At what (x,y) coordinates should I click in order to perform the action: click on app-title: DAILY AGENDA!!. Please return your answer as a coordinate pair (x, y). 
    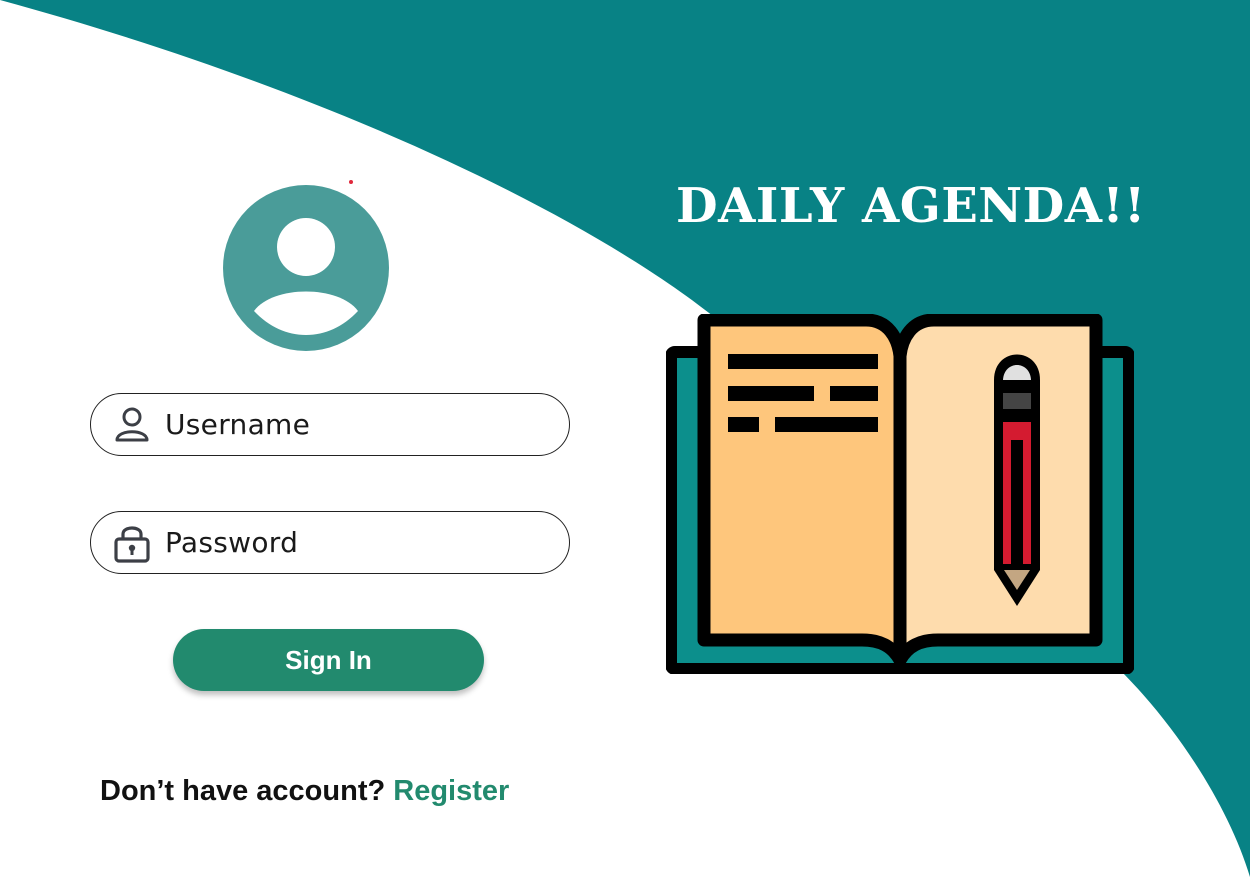
    Looking at the image, I should click on (911, 206).